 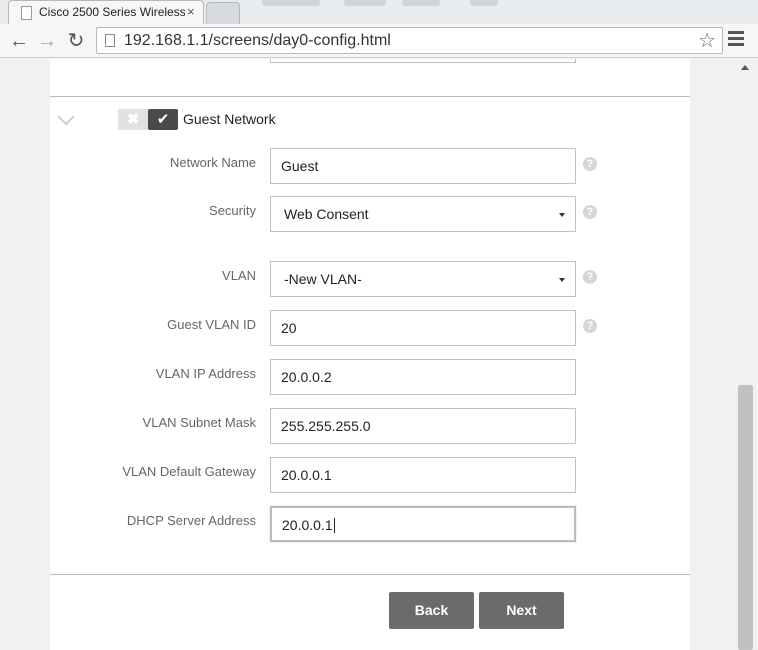 I want to click on vlan-value: -New VLAN-, so click(x=323, y=279).